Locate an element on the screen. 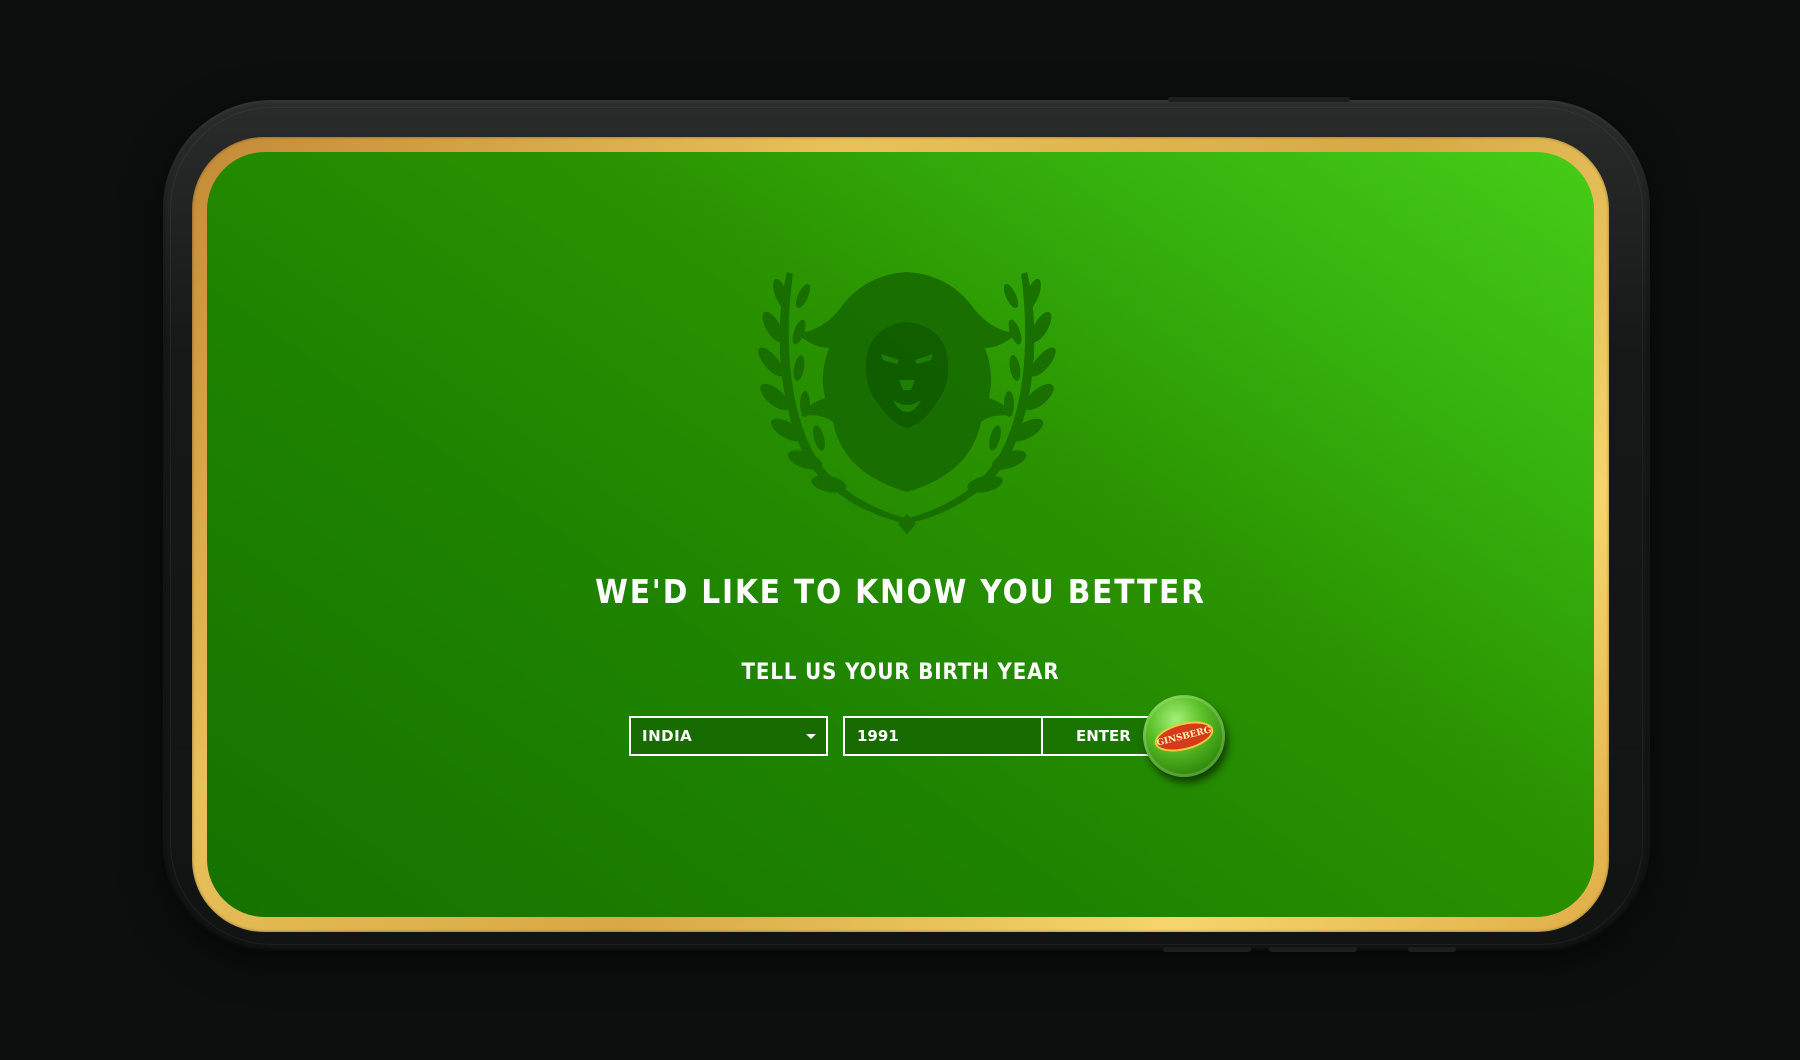 This screenshot has height=1060, width=1800. bottle-cap-icon: GINSBERG is located at coordinates (1184, 736).